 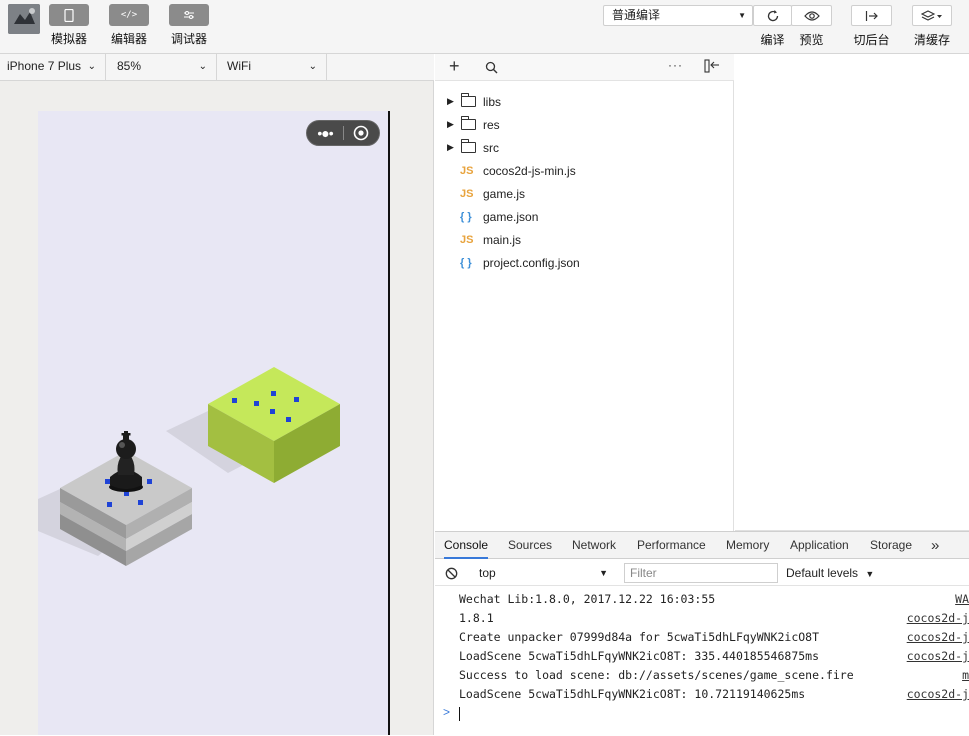 I want to click on collapse-panel-icon, so click(x=712, y=66).